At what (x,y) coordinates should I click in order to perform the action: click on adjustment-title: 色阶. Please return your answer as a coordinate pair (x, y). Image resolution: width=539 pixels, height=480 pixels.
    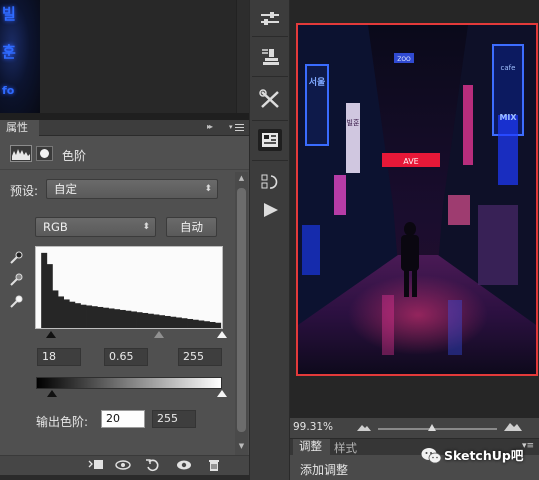
    Looking at the image, I should click on (74, 156).